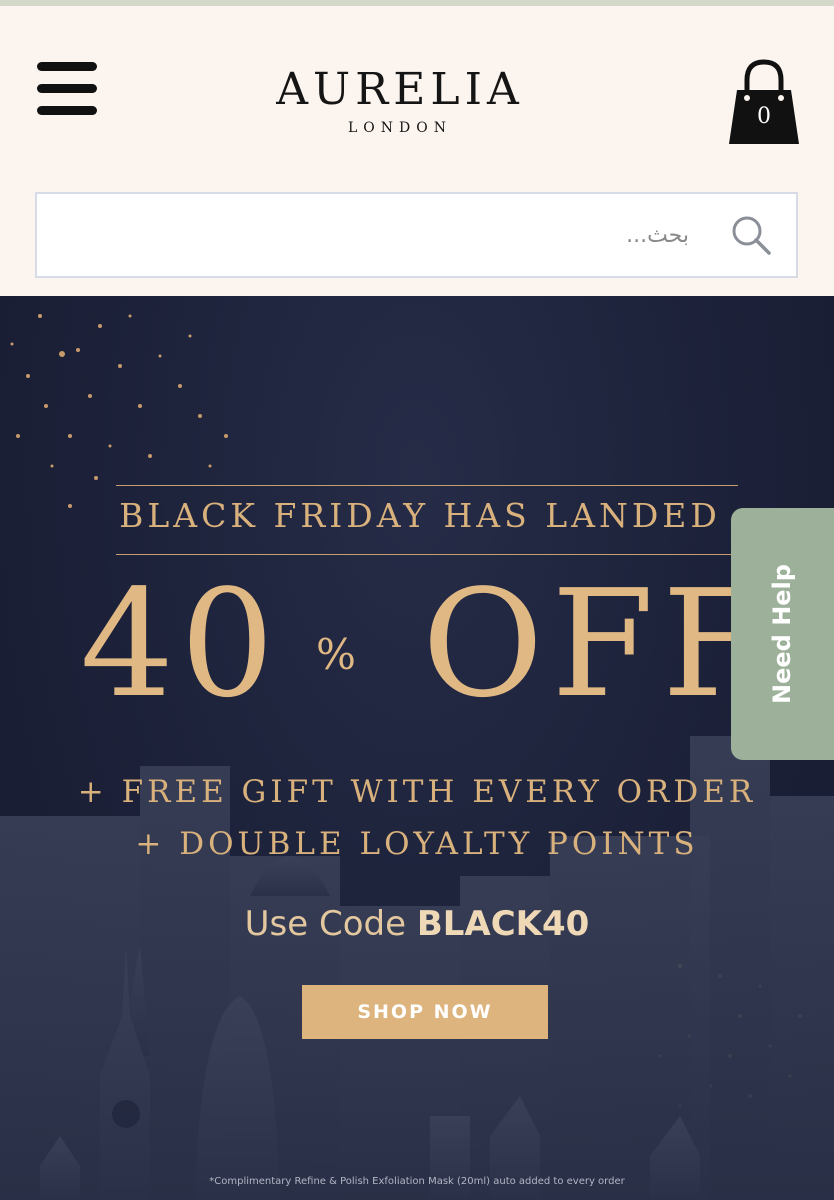 The width and height of the screenshot is (834, 1200). Describe the element at coordinates (427, 485) in the screenshot. I see `headline-top-rule` at that location.